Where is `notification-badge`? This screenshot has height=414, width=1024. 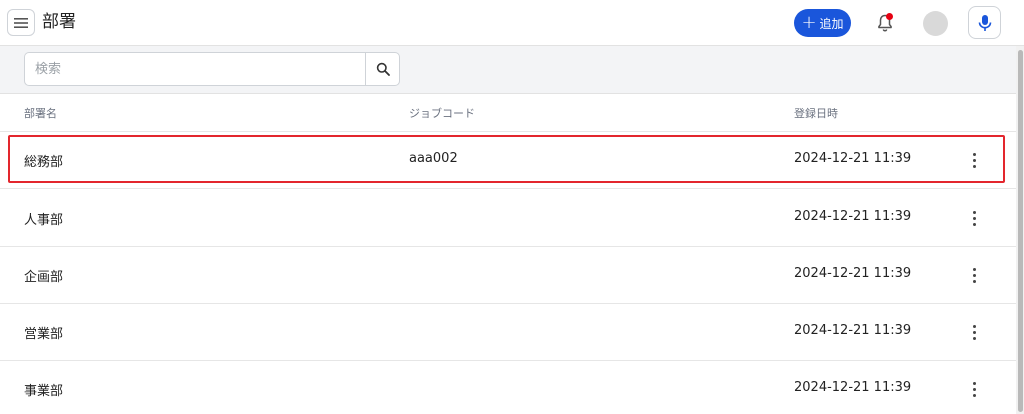 notification-badge is located at coordinates (889, 16).